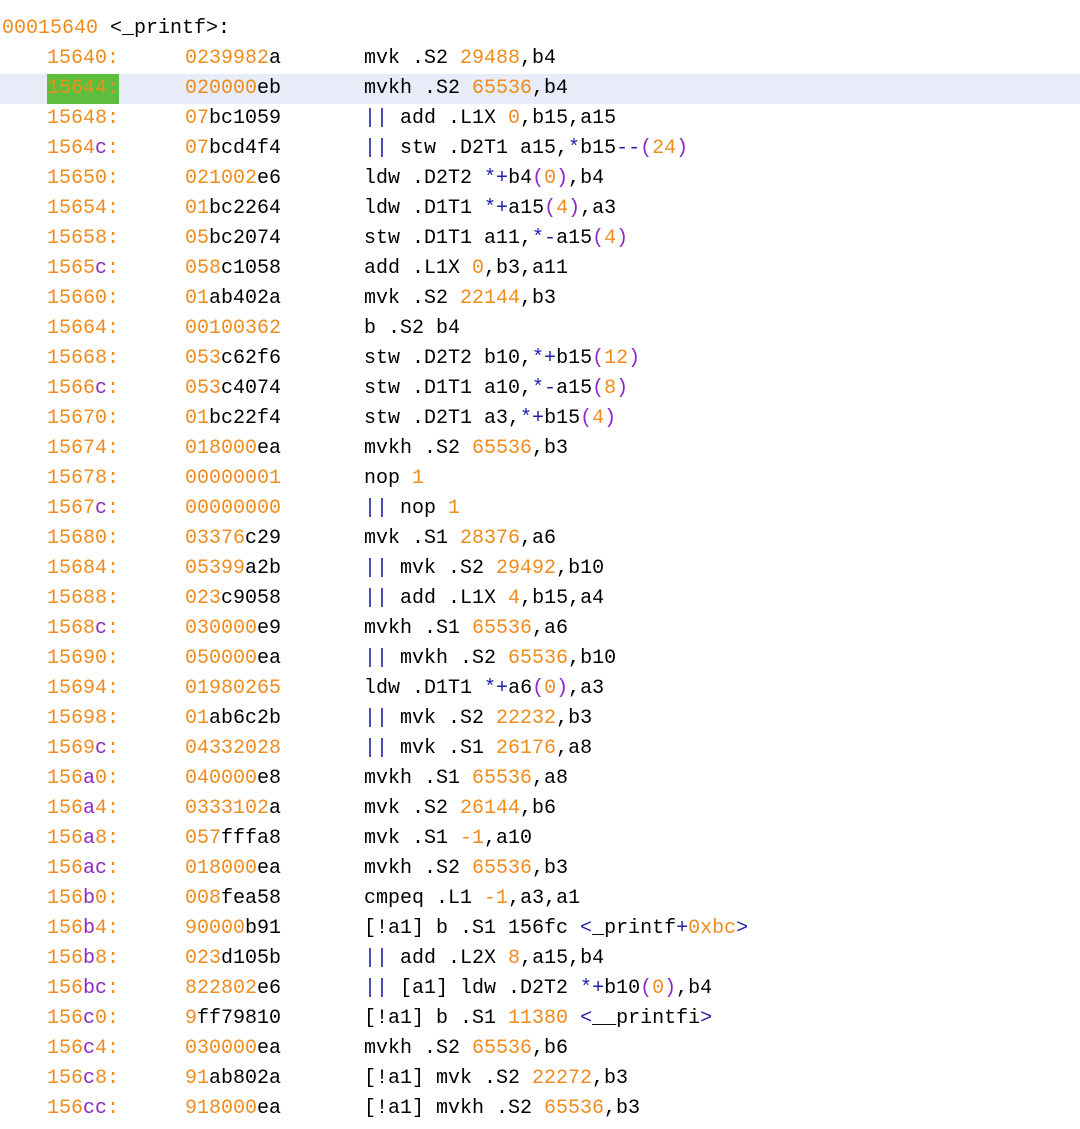 This screenshot has height=1129, width=1080. What do you see at coordinates (83, 119) in the screenshot?
I see `row-address: 15648:` at bounding box center [83, 119].